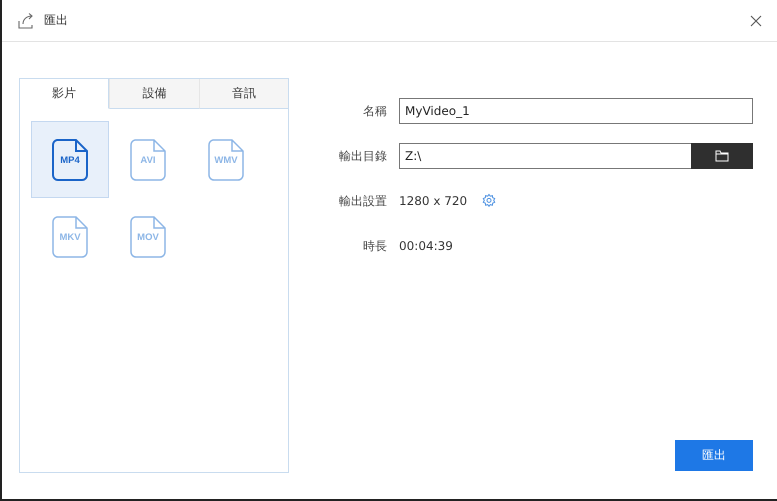 This screenshot has height=501, width=777. I want to click on settings-icon, so click(489, 201).